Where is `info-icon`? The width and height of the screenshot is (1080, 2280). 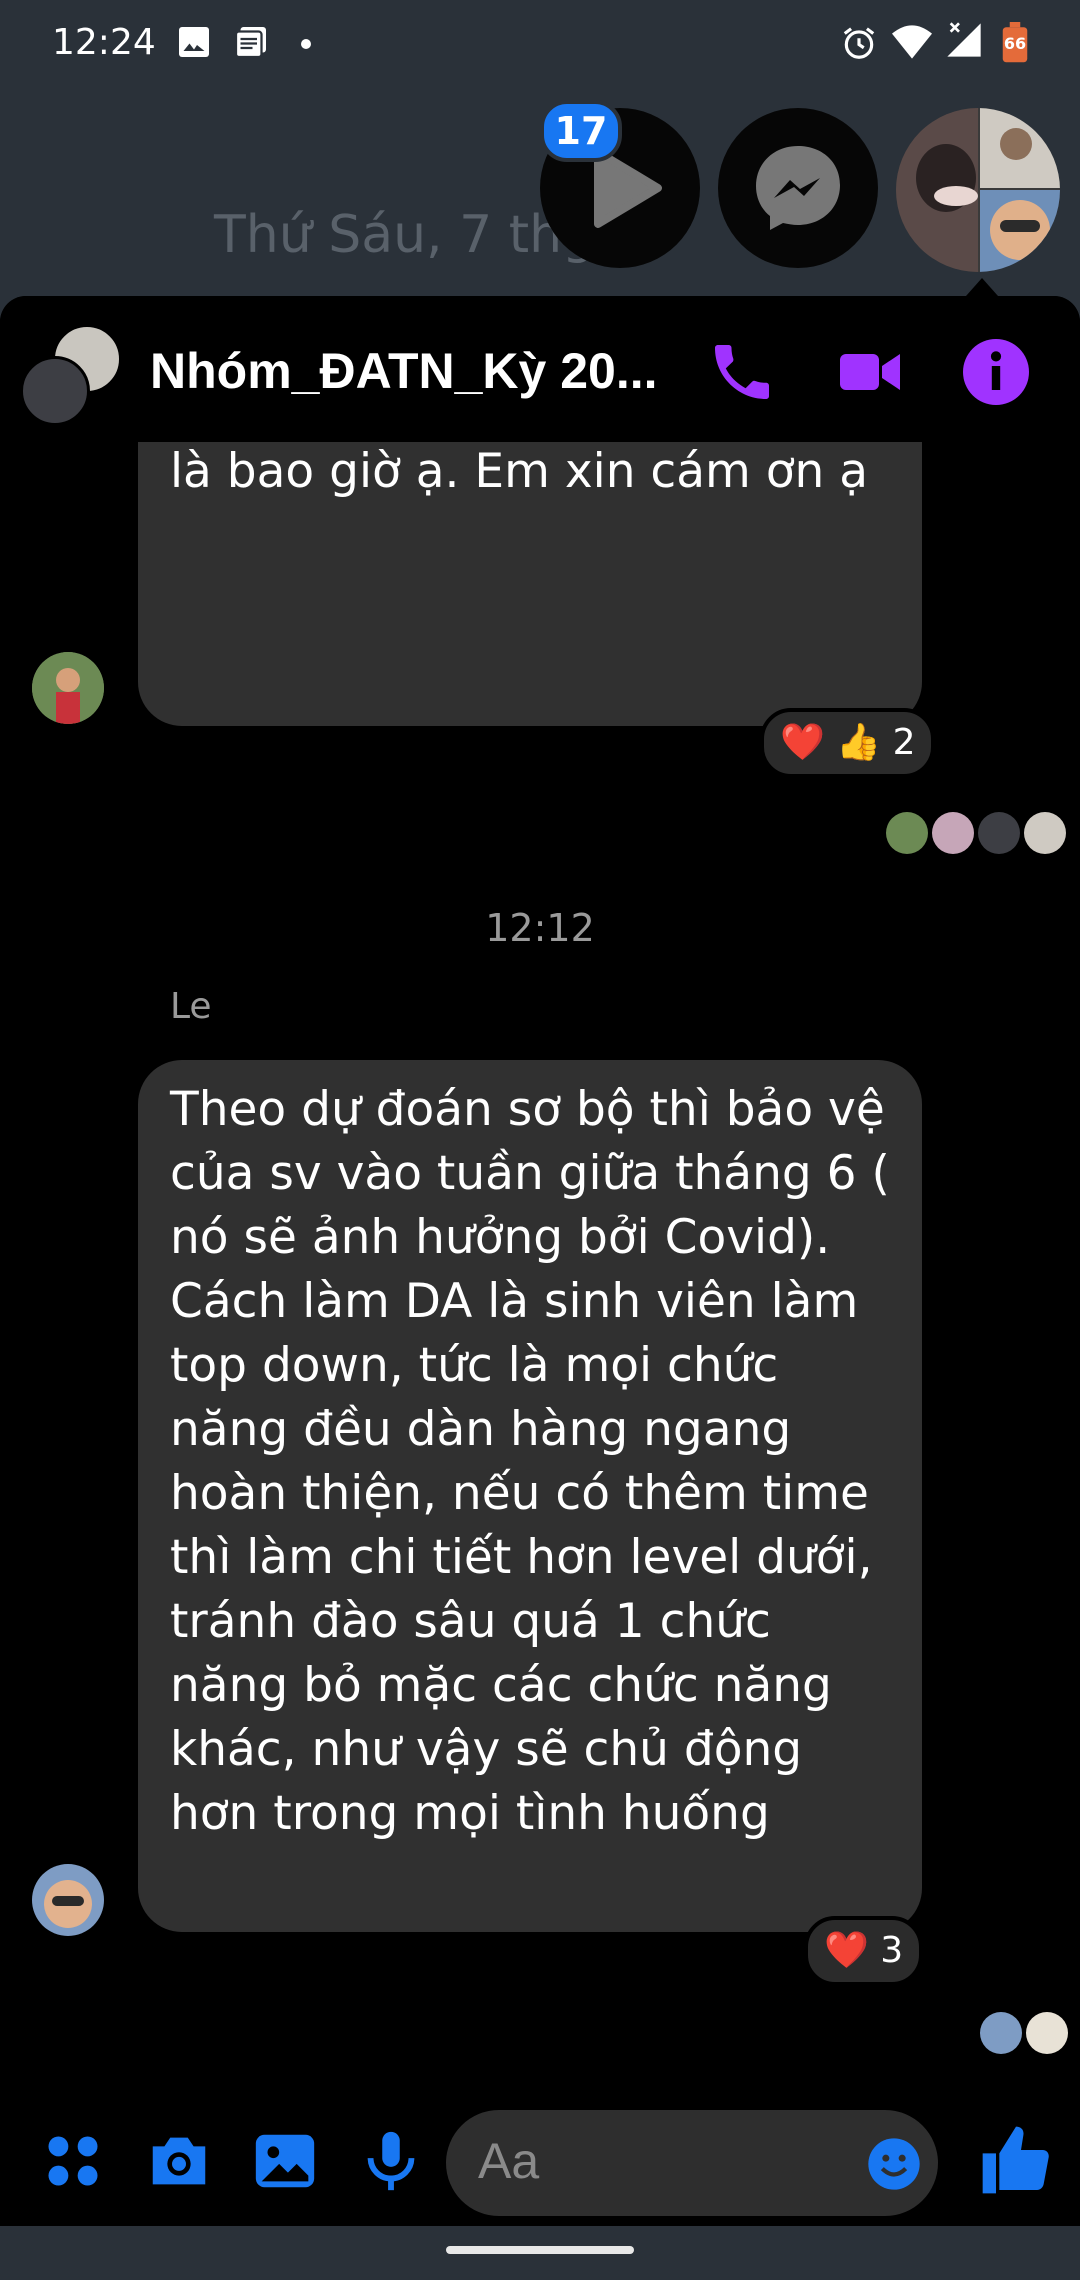 info-icon is located at coordinates (996, 372).